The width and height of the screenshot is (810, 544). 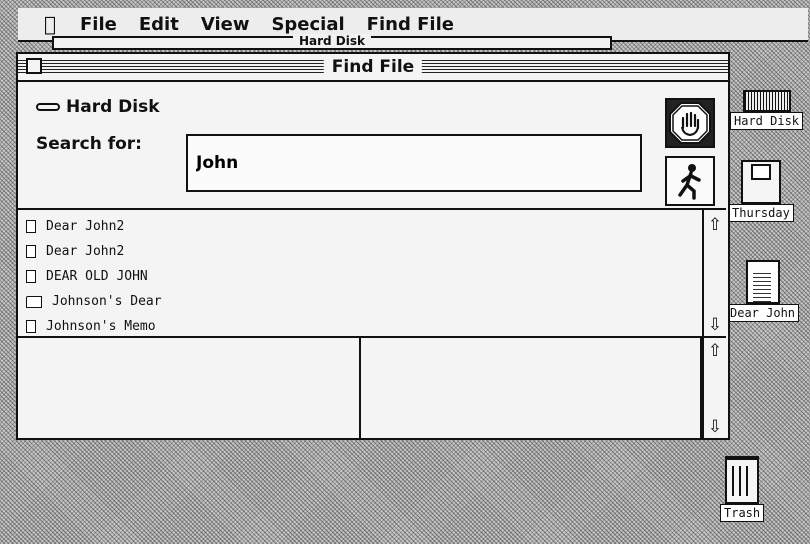 I want to click on find-button, so click(x=690, y=181).